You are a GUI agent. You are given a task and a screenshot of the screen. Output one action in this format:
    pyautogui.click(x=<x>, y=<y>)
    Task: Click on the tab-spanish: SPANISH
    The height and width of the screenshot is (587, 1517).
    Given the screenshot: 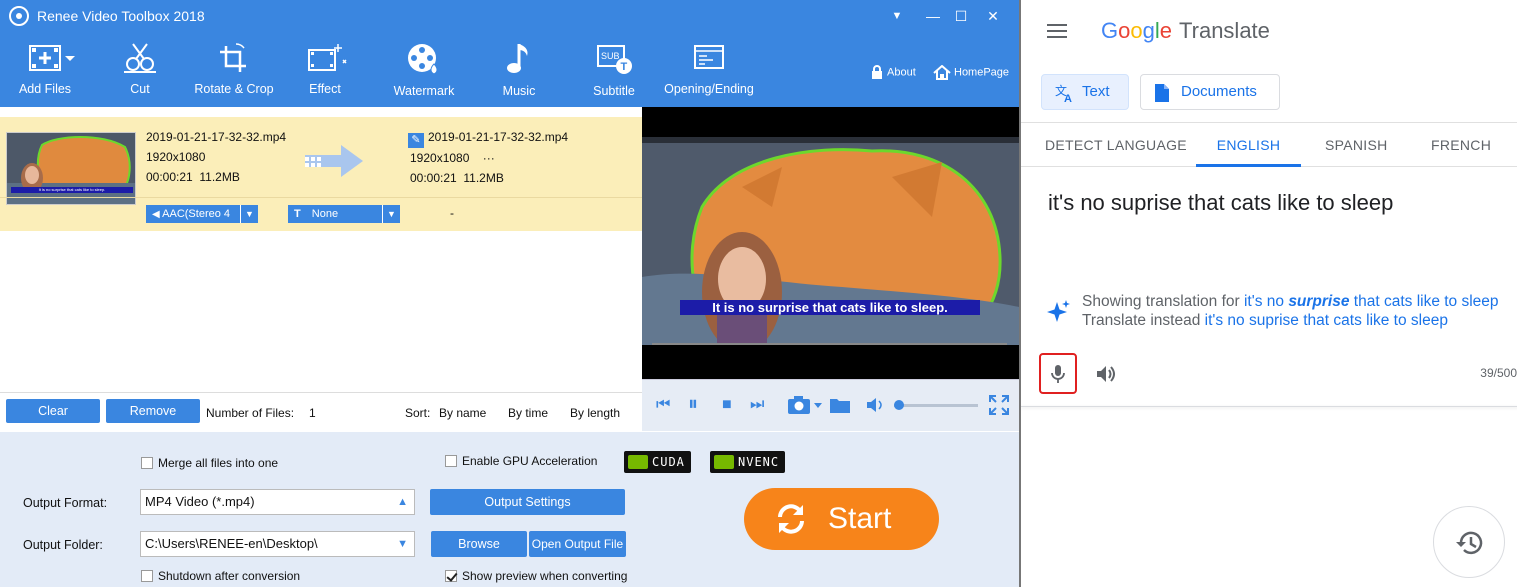 What is the action you would take?
    pyautogui.click(x=1356, y=145)
    